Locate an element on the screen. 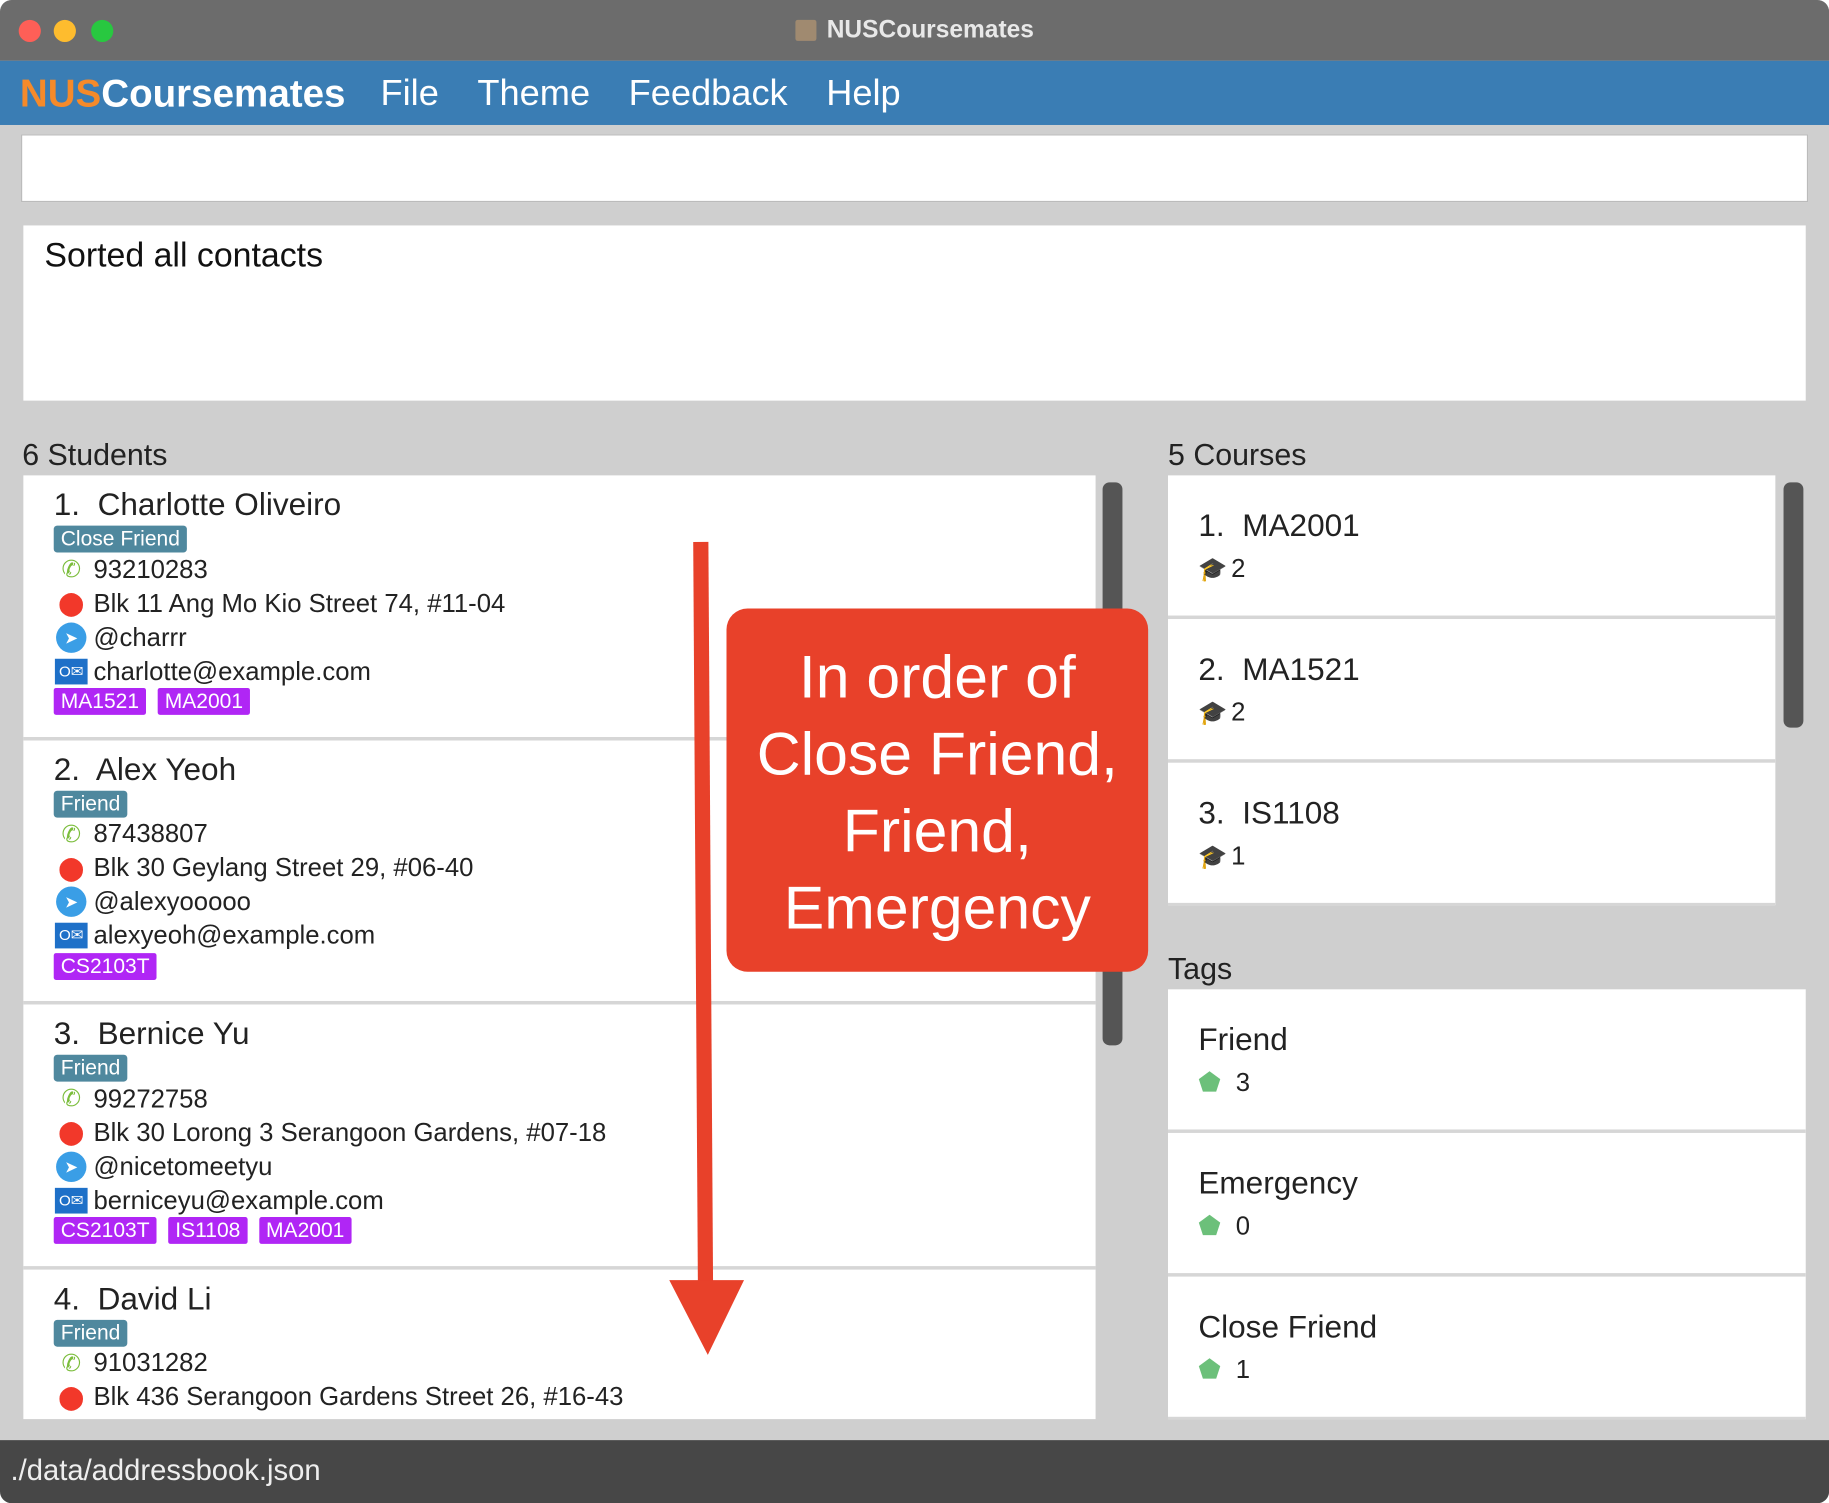 The height and width of the screenshot is (1503, 1829). telegram: @charrr is located at coordinates (140, 636).